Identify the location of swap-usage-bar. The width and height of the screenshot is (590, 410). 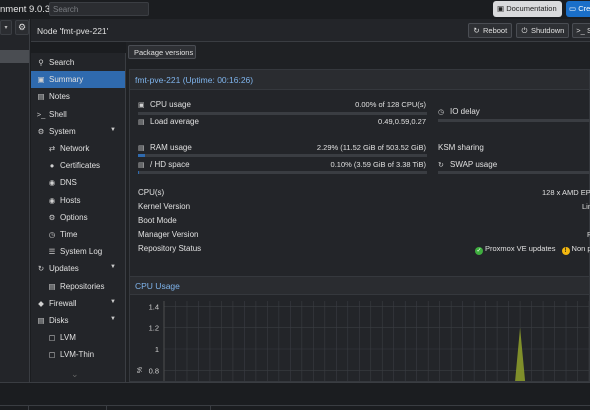
(514, 172).